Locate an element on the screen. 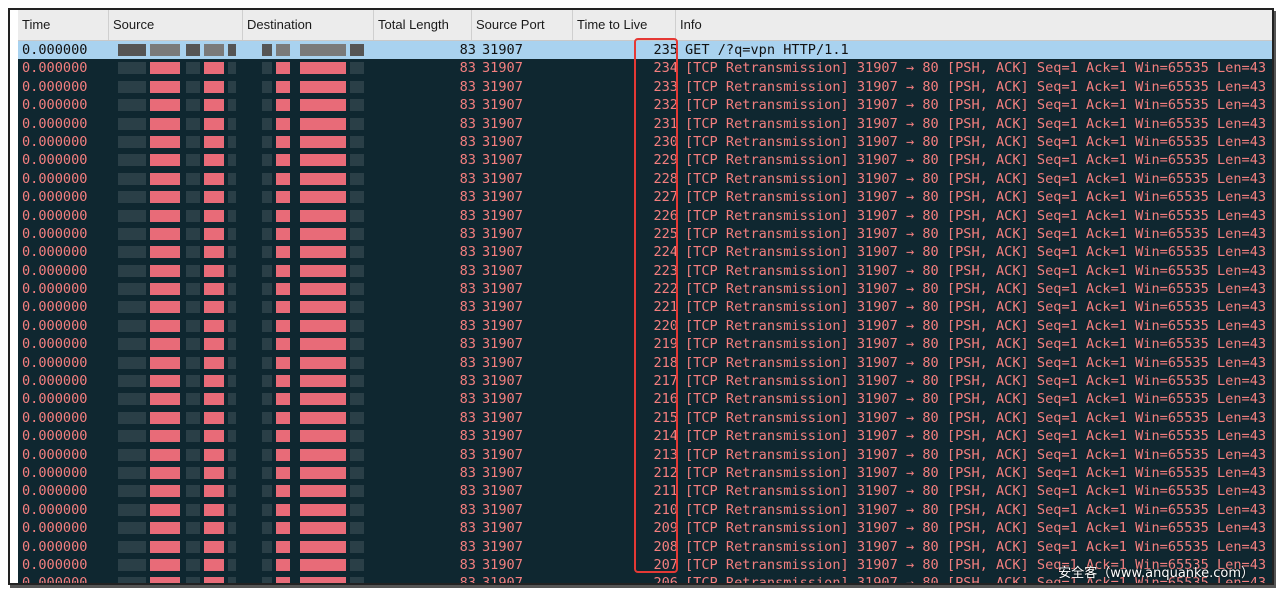 The height and width of the screenshot is (590, 1280). column-header-ttl: Time to Live is located at coordinates (623, 25).